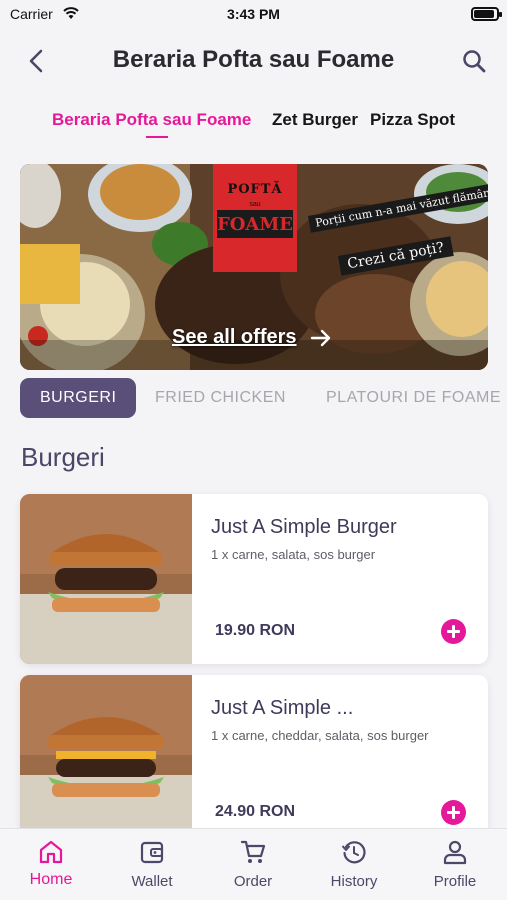  I want to click on venue-tab-zet-burger: Zet Burger, so click(315, 120).